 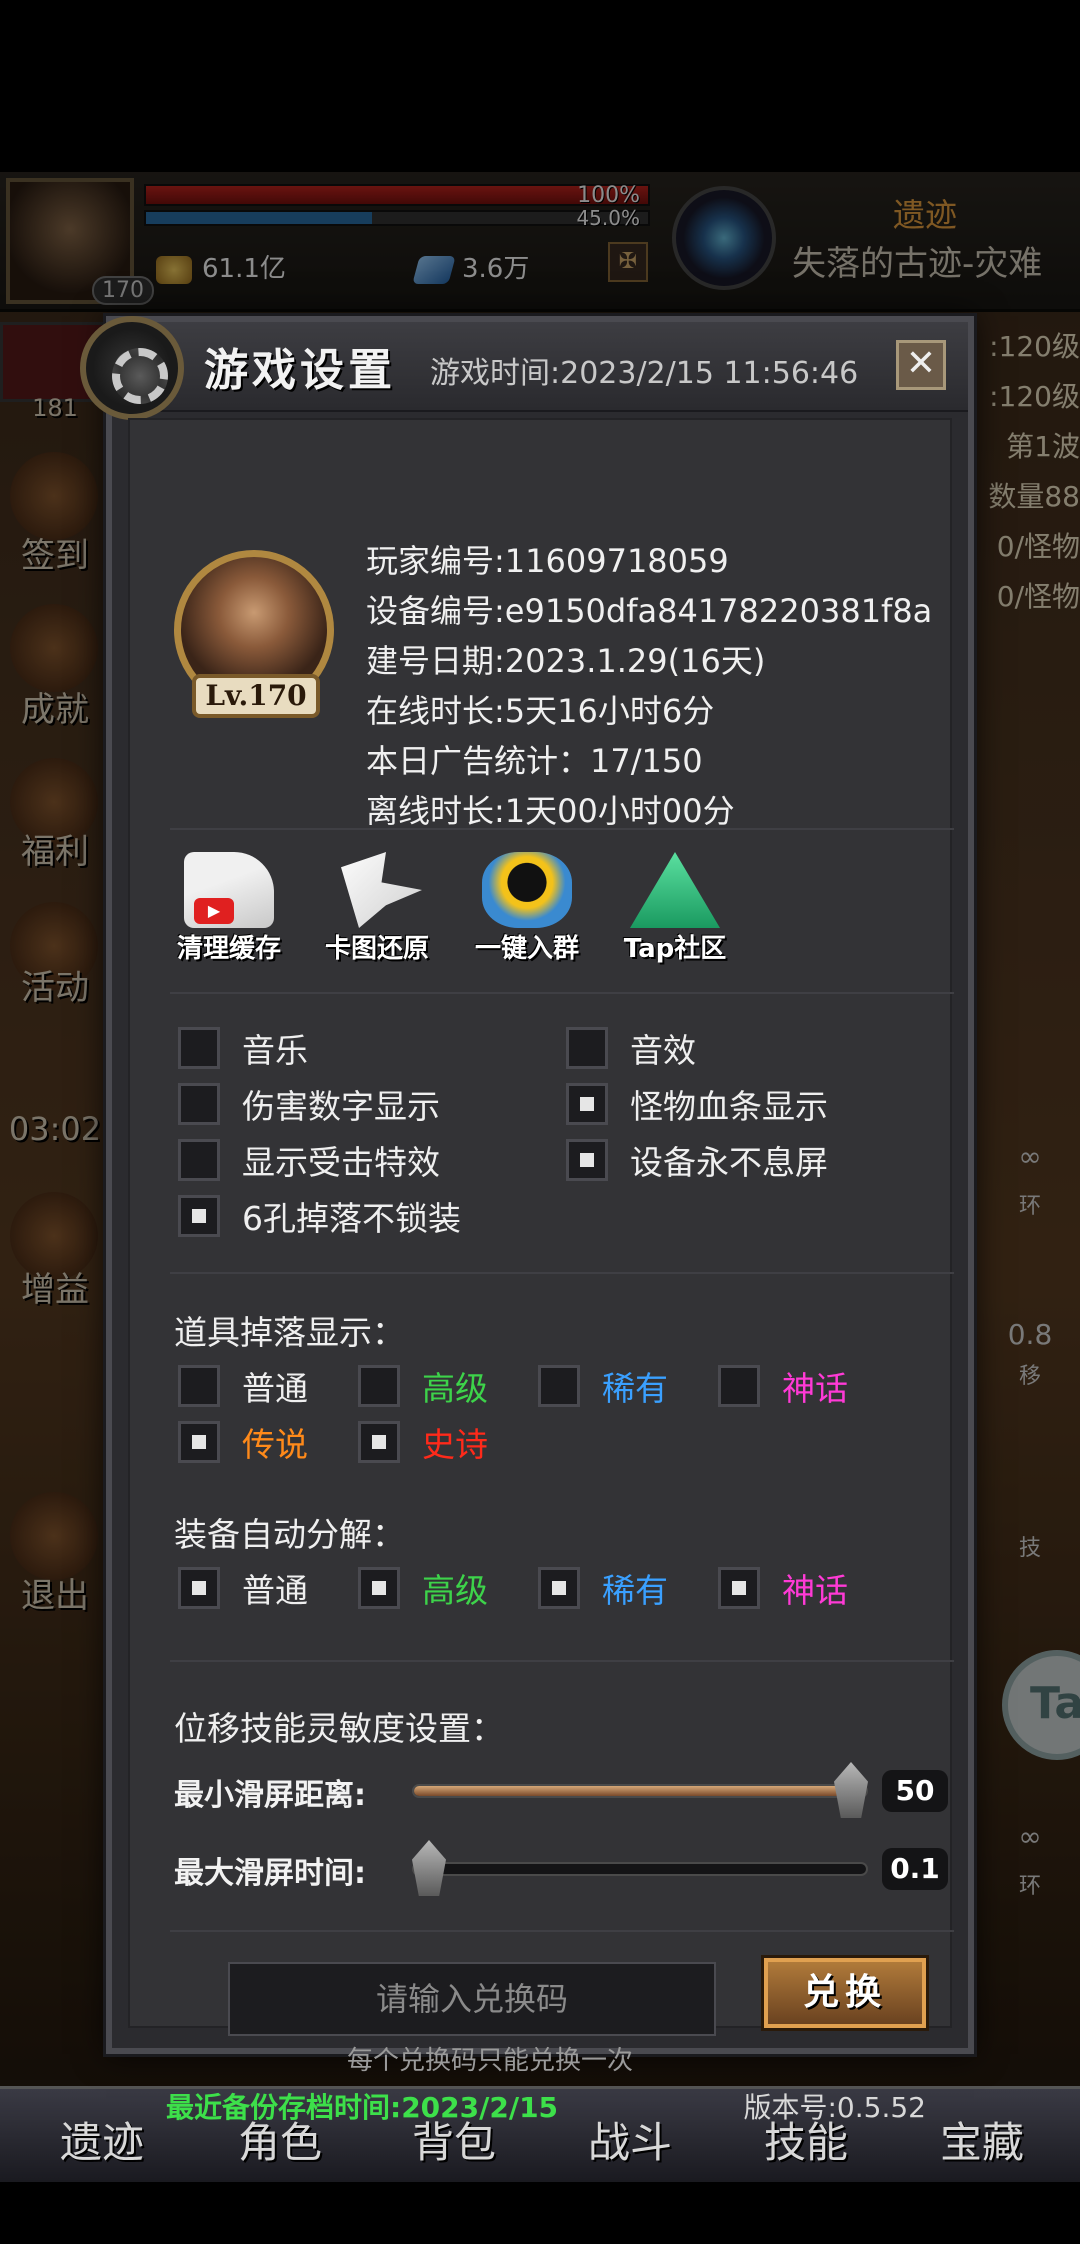 I want to click on min-swipe-value: 50, so click(x=915, y=1791).